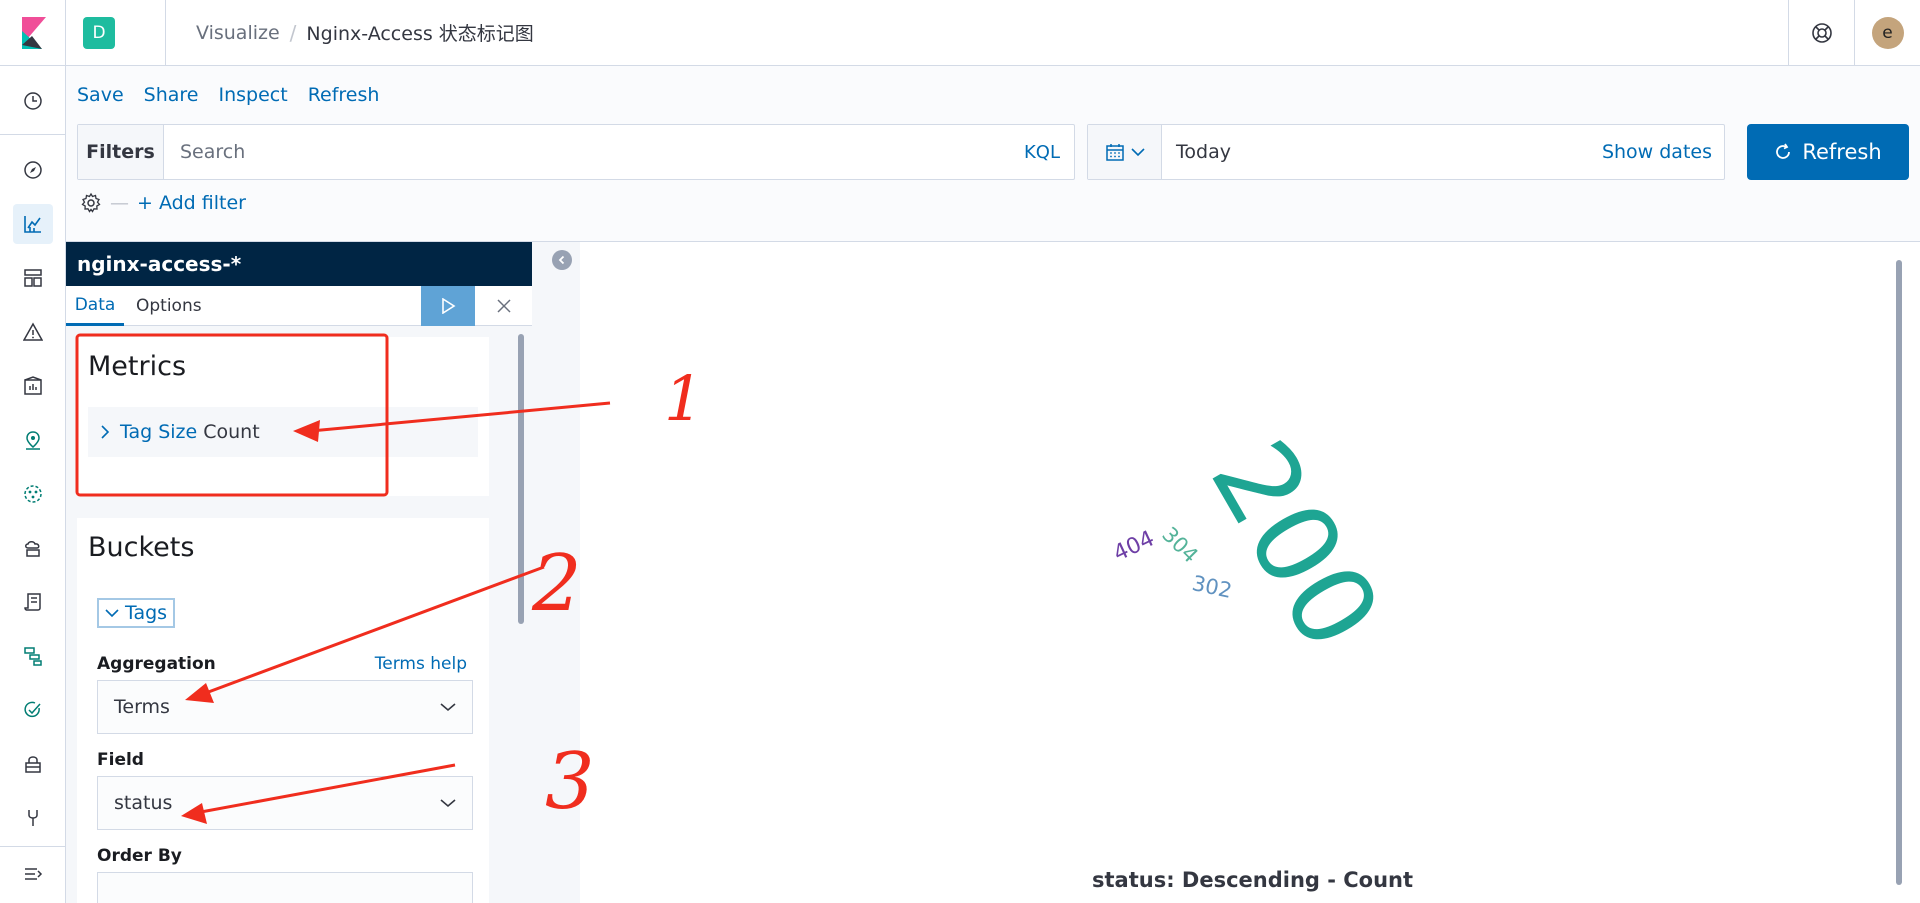 The image size is (1920, 903). Describe the element at coordinates (33, 170) in the screenshot. I see `discover-compass-icon` at that location.